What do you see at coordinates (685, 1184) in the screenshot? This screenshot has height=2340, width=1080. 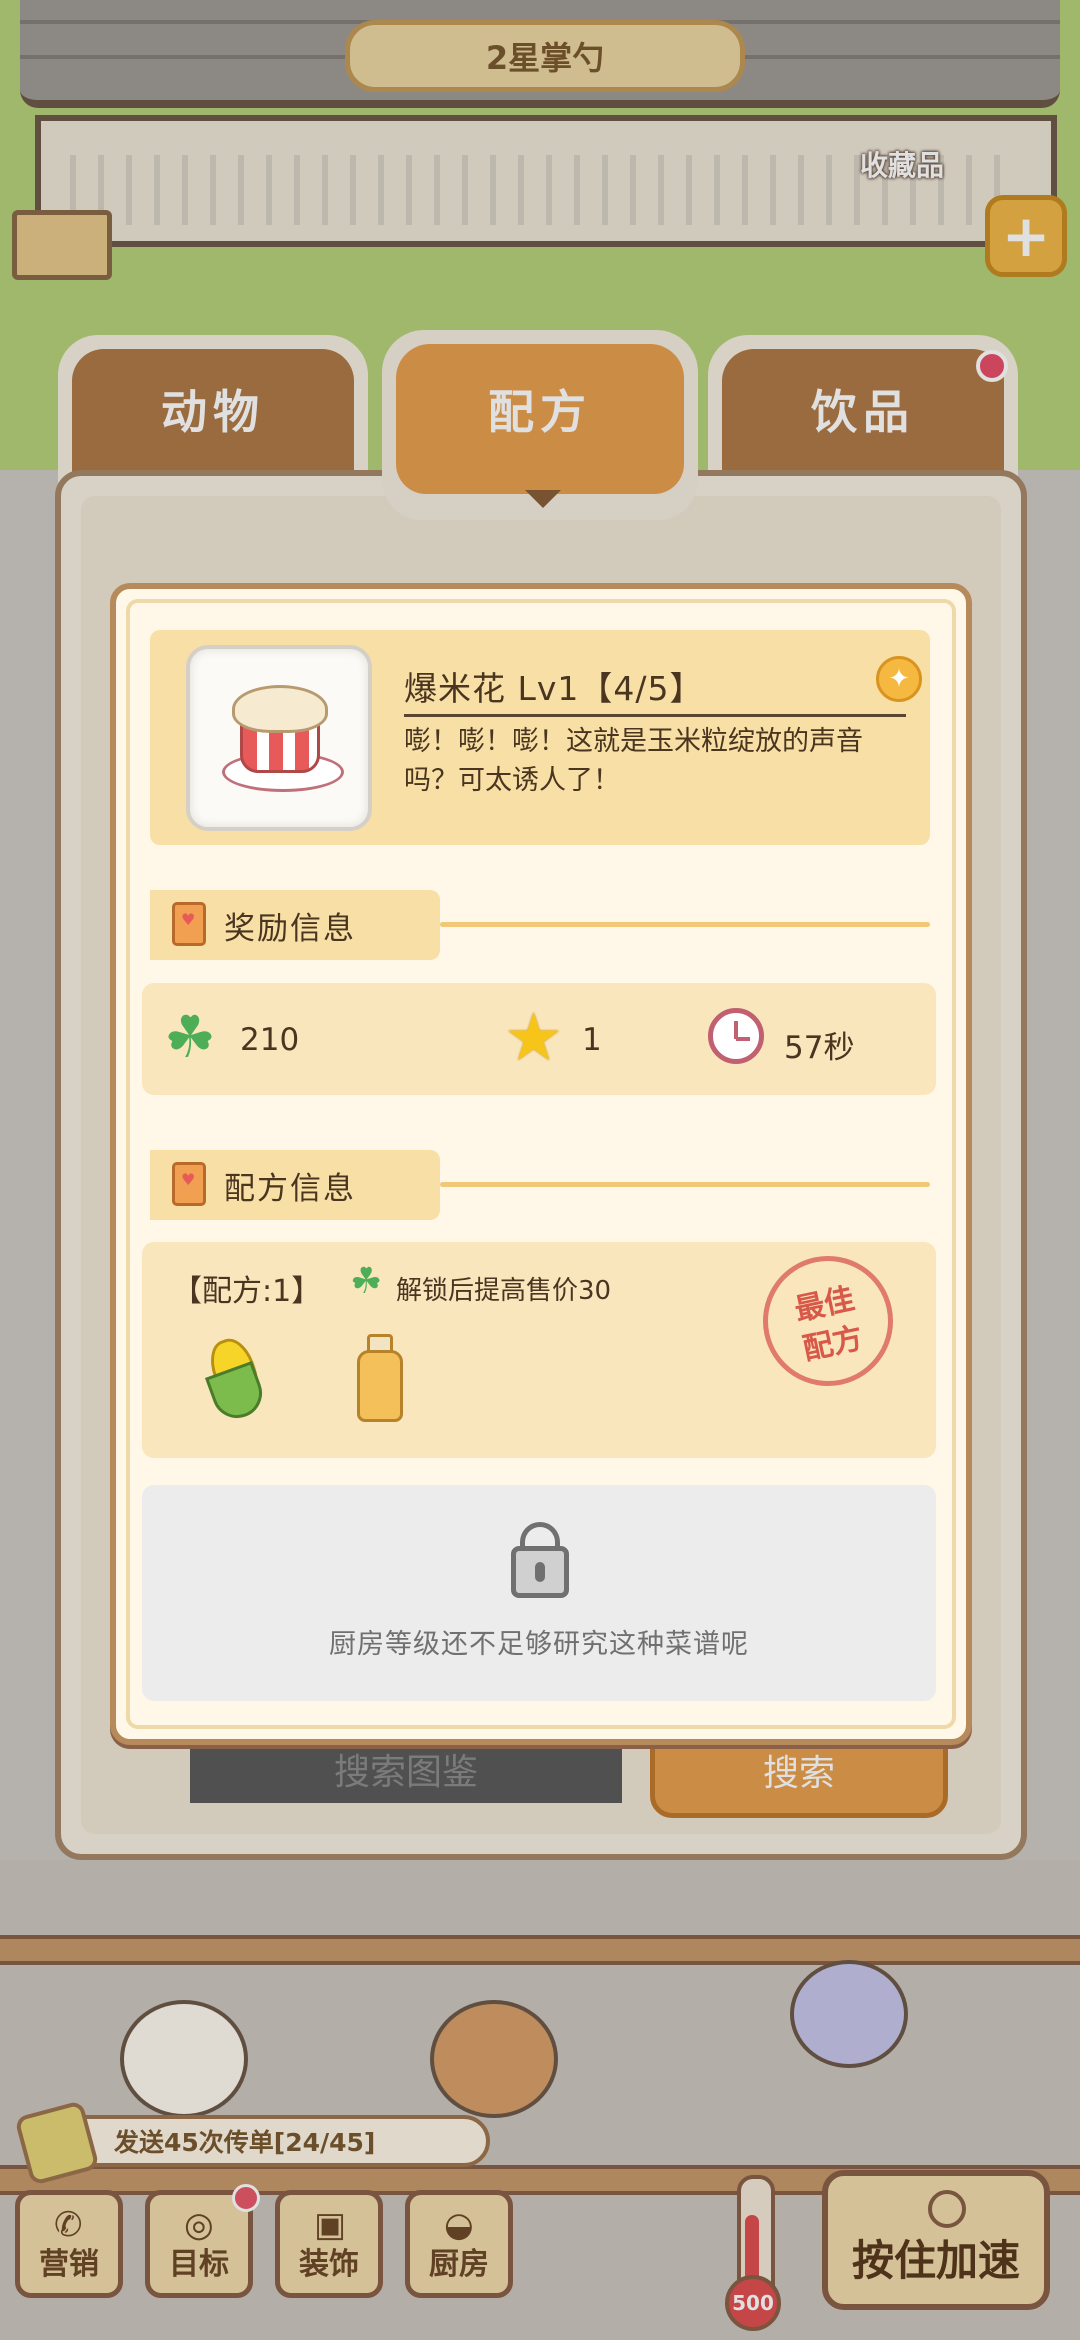 I see `recipe-section-rule` at bounding box center [685, 1184].